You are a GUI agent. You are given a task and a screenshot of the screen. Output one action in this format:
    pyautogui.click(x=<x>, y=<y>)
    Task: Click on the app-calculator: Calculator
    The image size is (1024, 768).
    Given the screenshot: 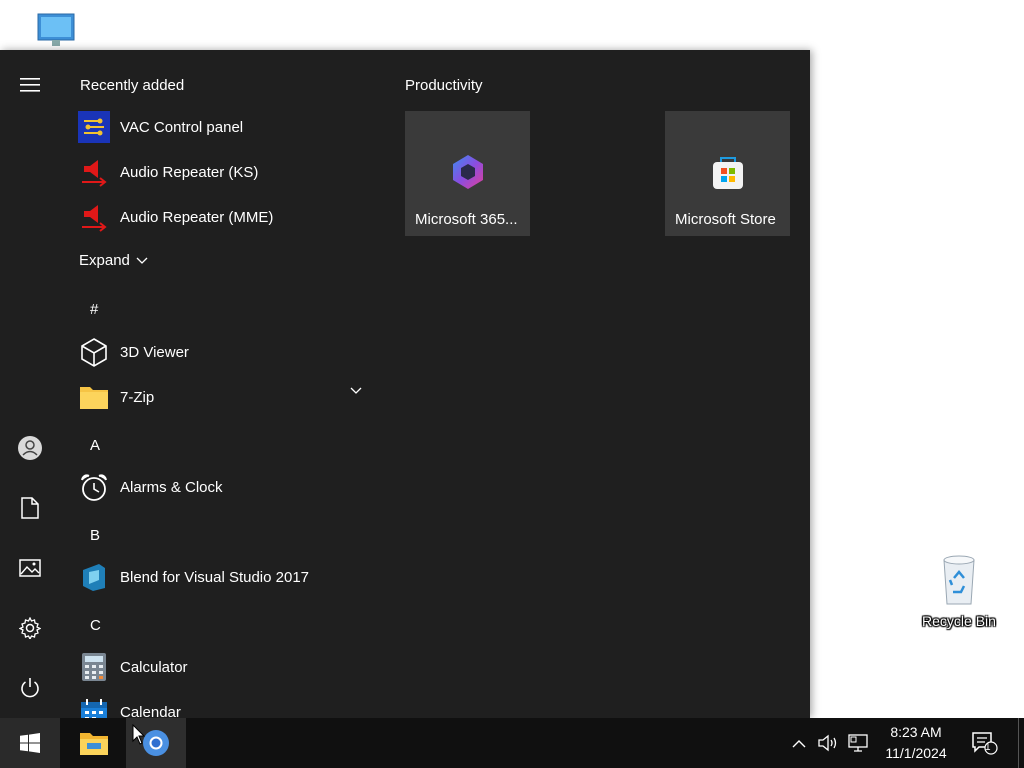 What is the action you would take?
    pyautogui.click(x=227, y=667)
    